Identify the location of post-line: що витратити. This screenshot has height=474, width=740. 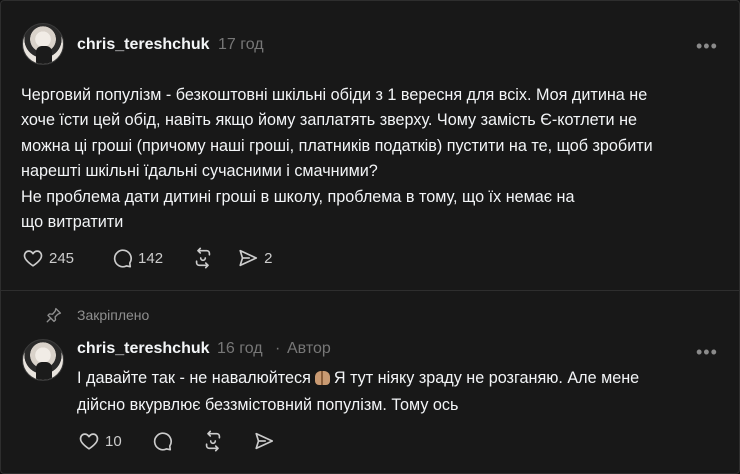
(72, 222).